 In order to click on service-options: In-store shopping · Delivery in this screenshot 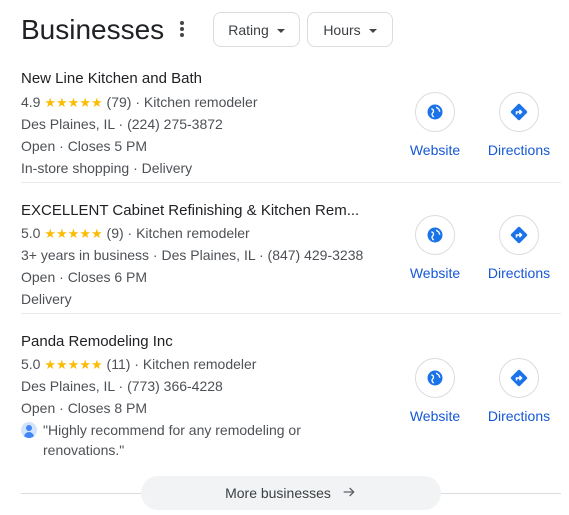, I will do `click(107, 168)`.